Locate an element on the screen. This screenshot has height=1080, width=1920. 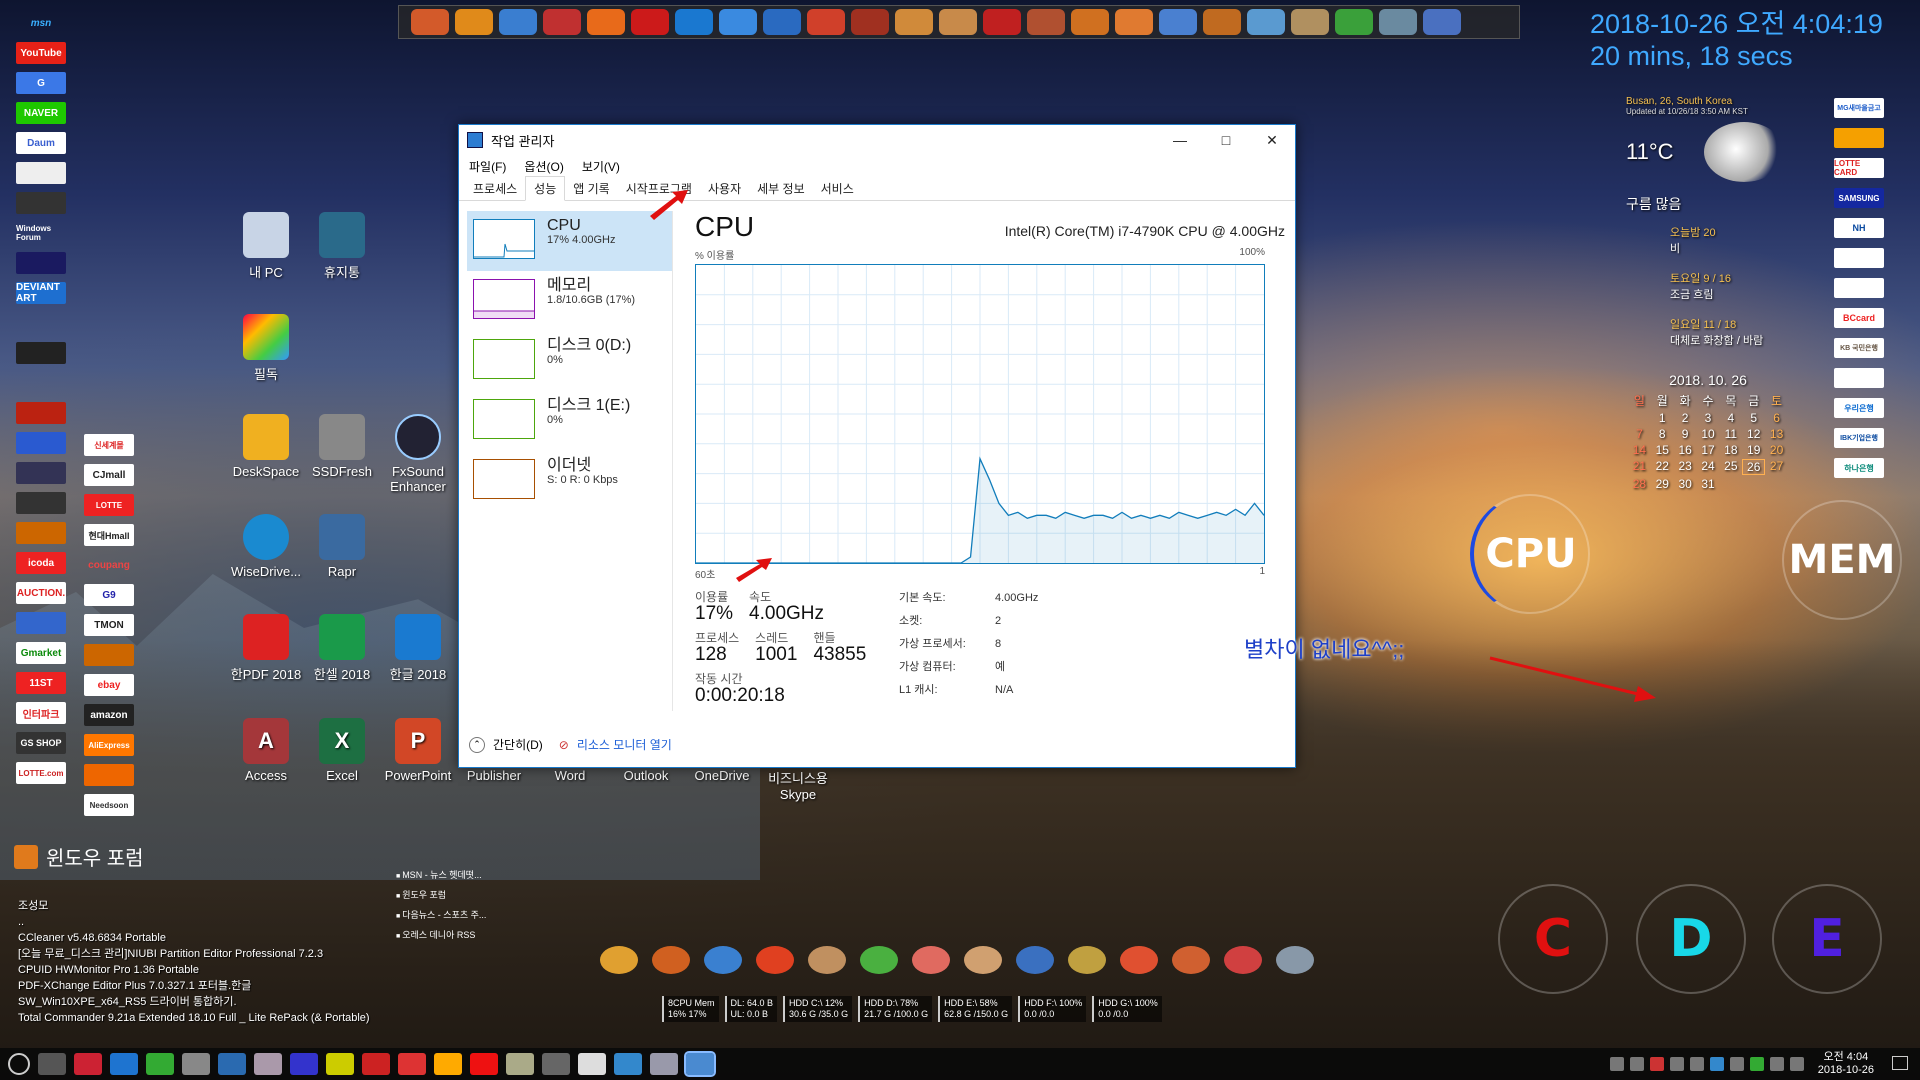
menu-options: 옵션(O) is located at coordinates (543, 166).